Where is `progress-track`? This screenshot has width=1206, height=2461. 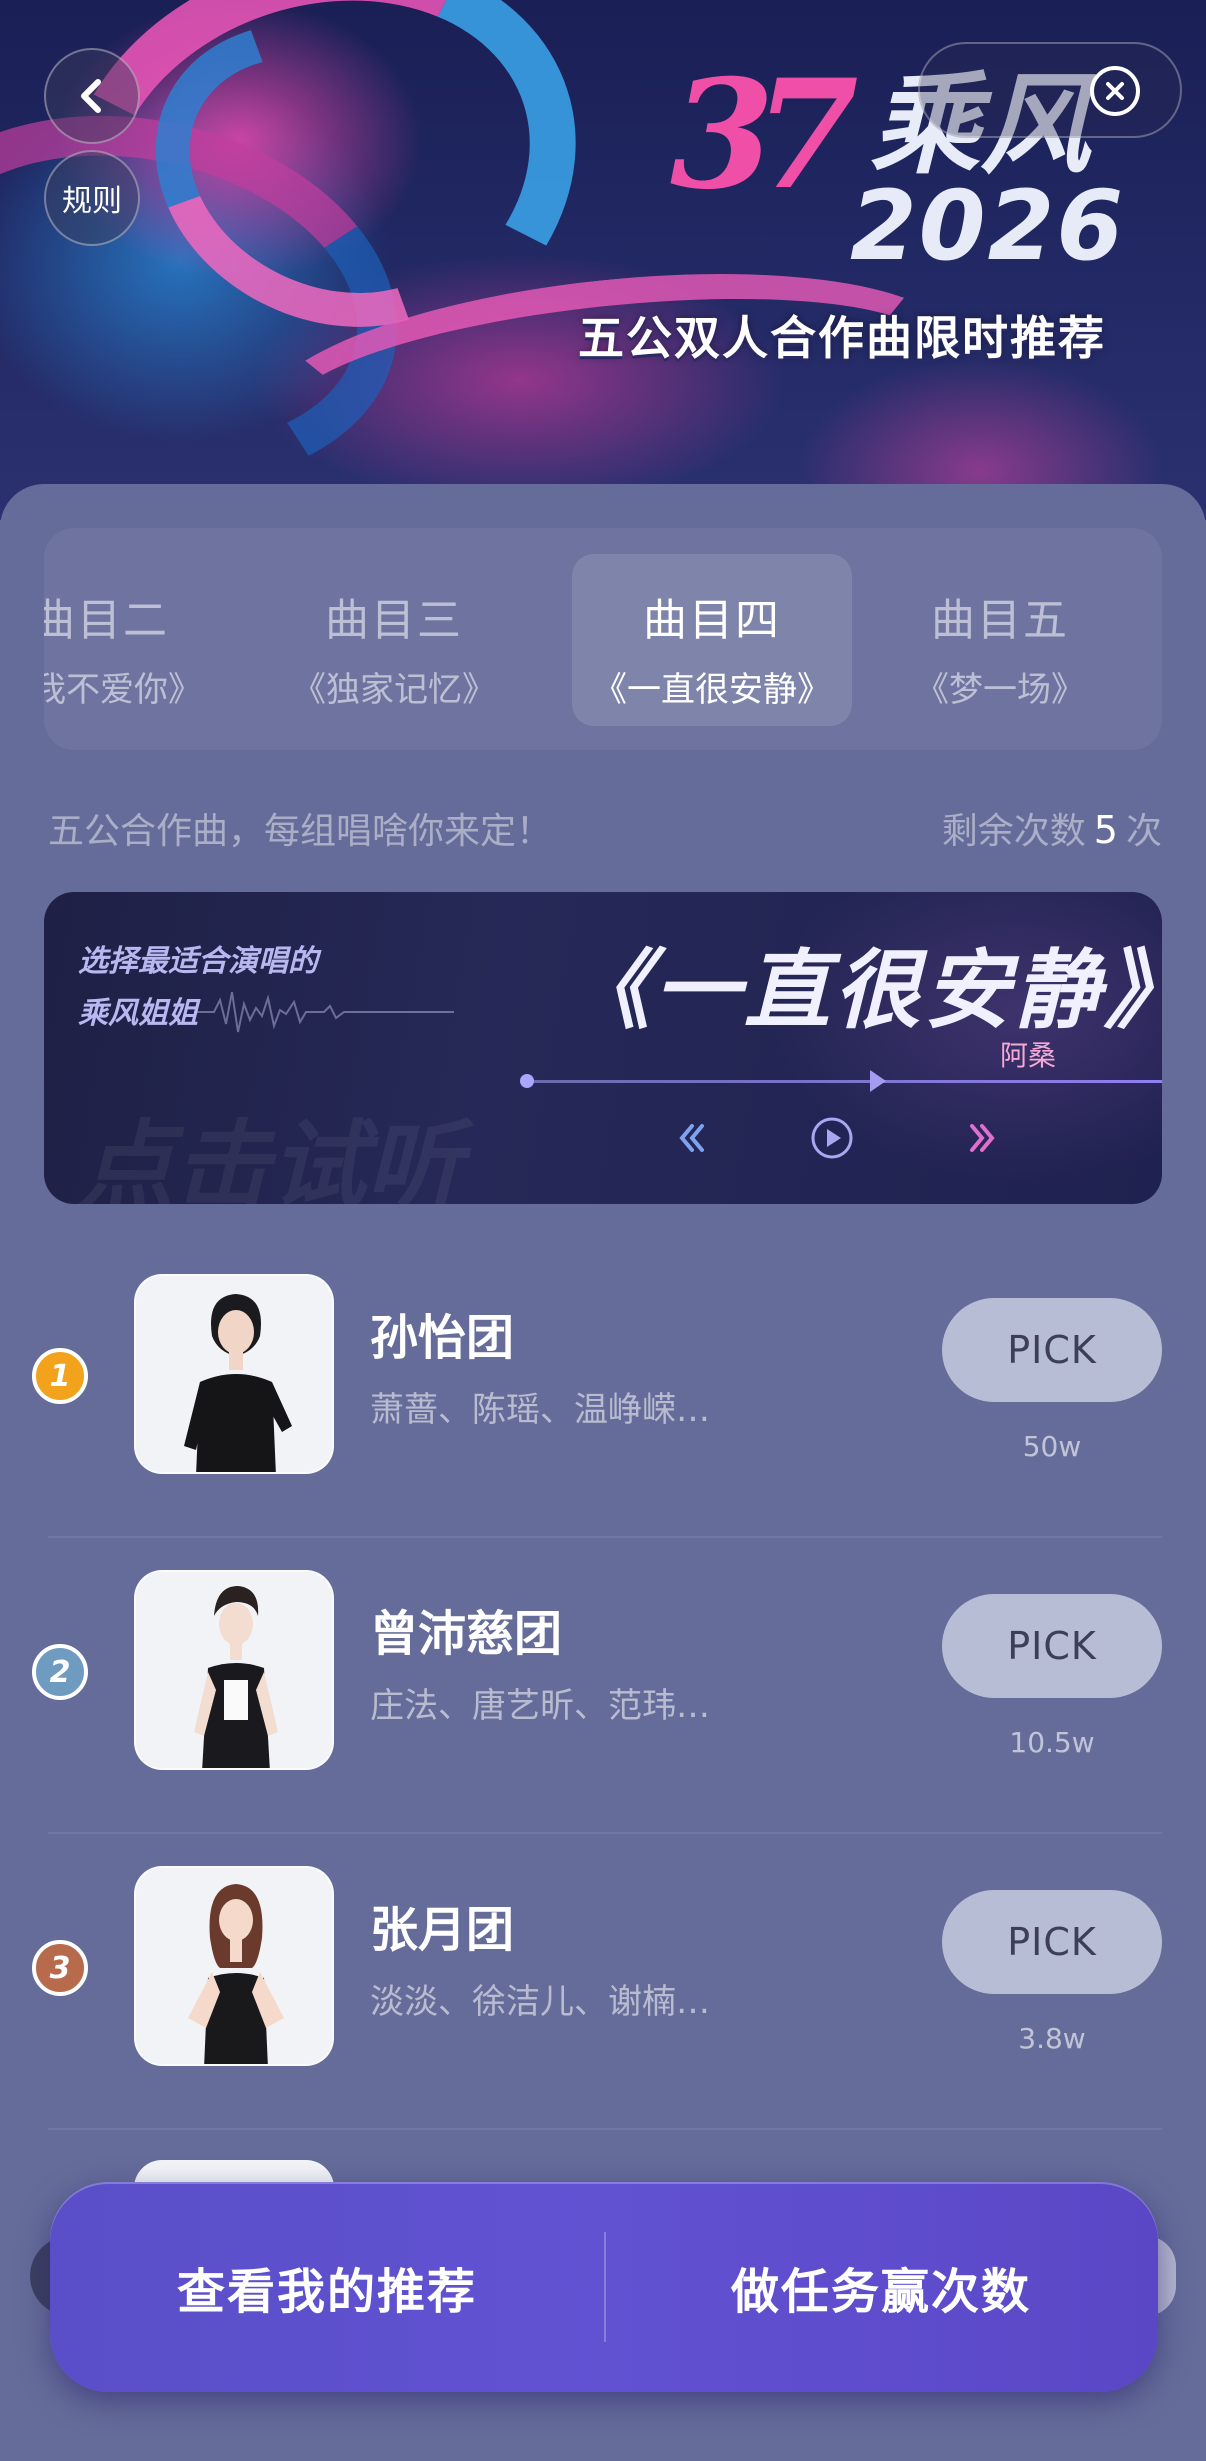
progress-track is located at coordinates (844, 1081).